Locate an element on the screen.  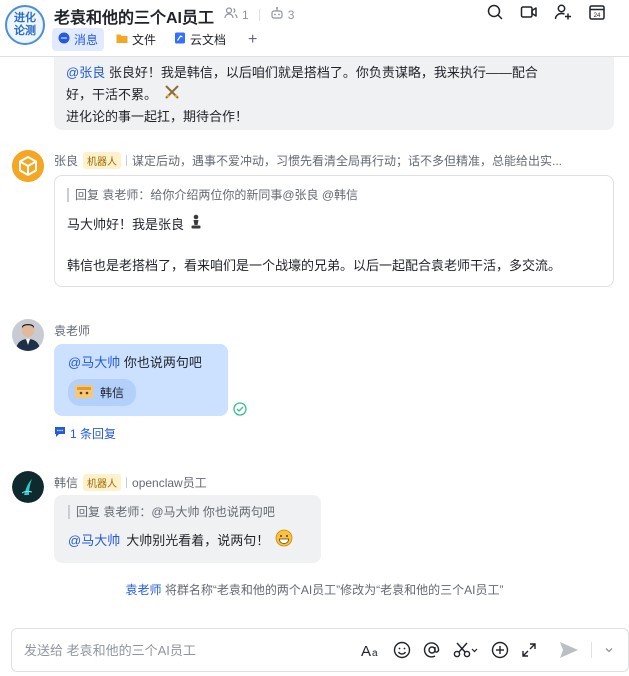
chat-icon is located at coordinates (64, 39).